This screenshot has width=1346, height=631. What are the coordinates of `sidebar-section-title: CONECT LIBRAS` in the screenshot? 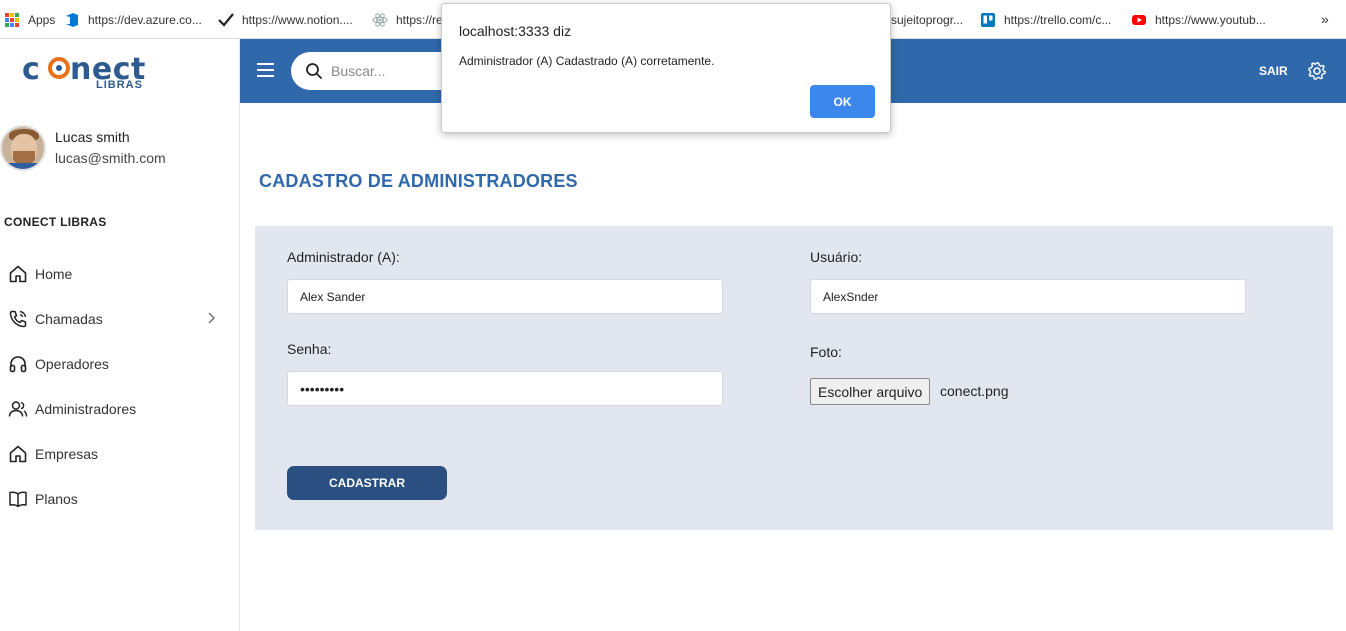 It's located at (55, 222).